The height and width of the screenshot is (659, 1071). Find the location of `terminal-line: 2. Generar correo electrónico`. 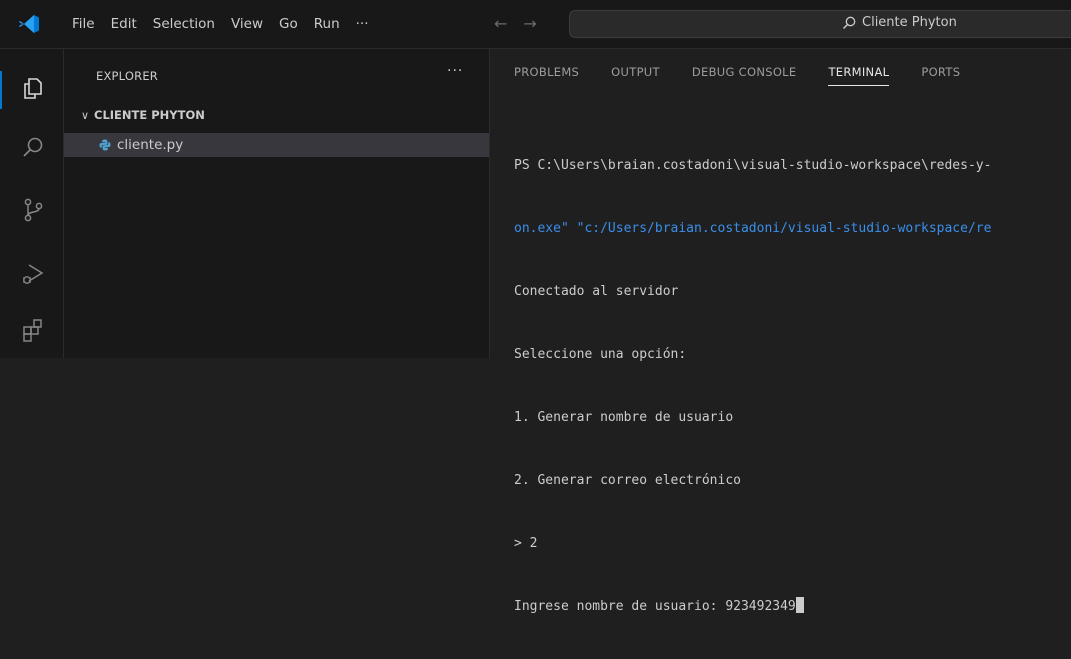

terminal-line: 2. Generar correo electrónico is located at coordinates (627, 480).